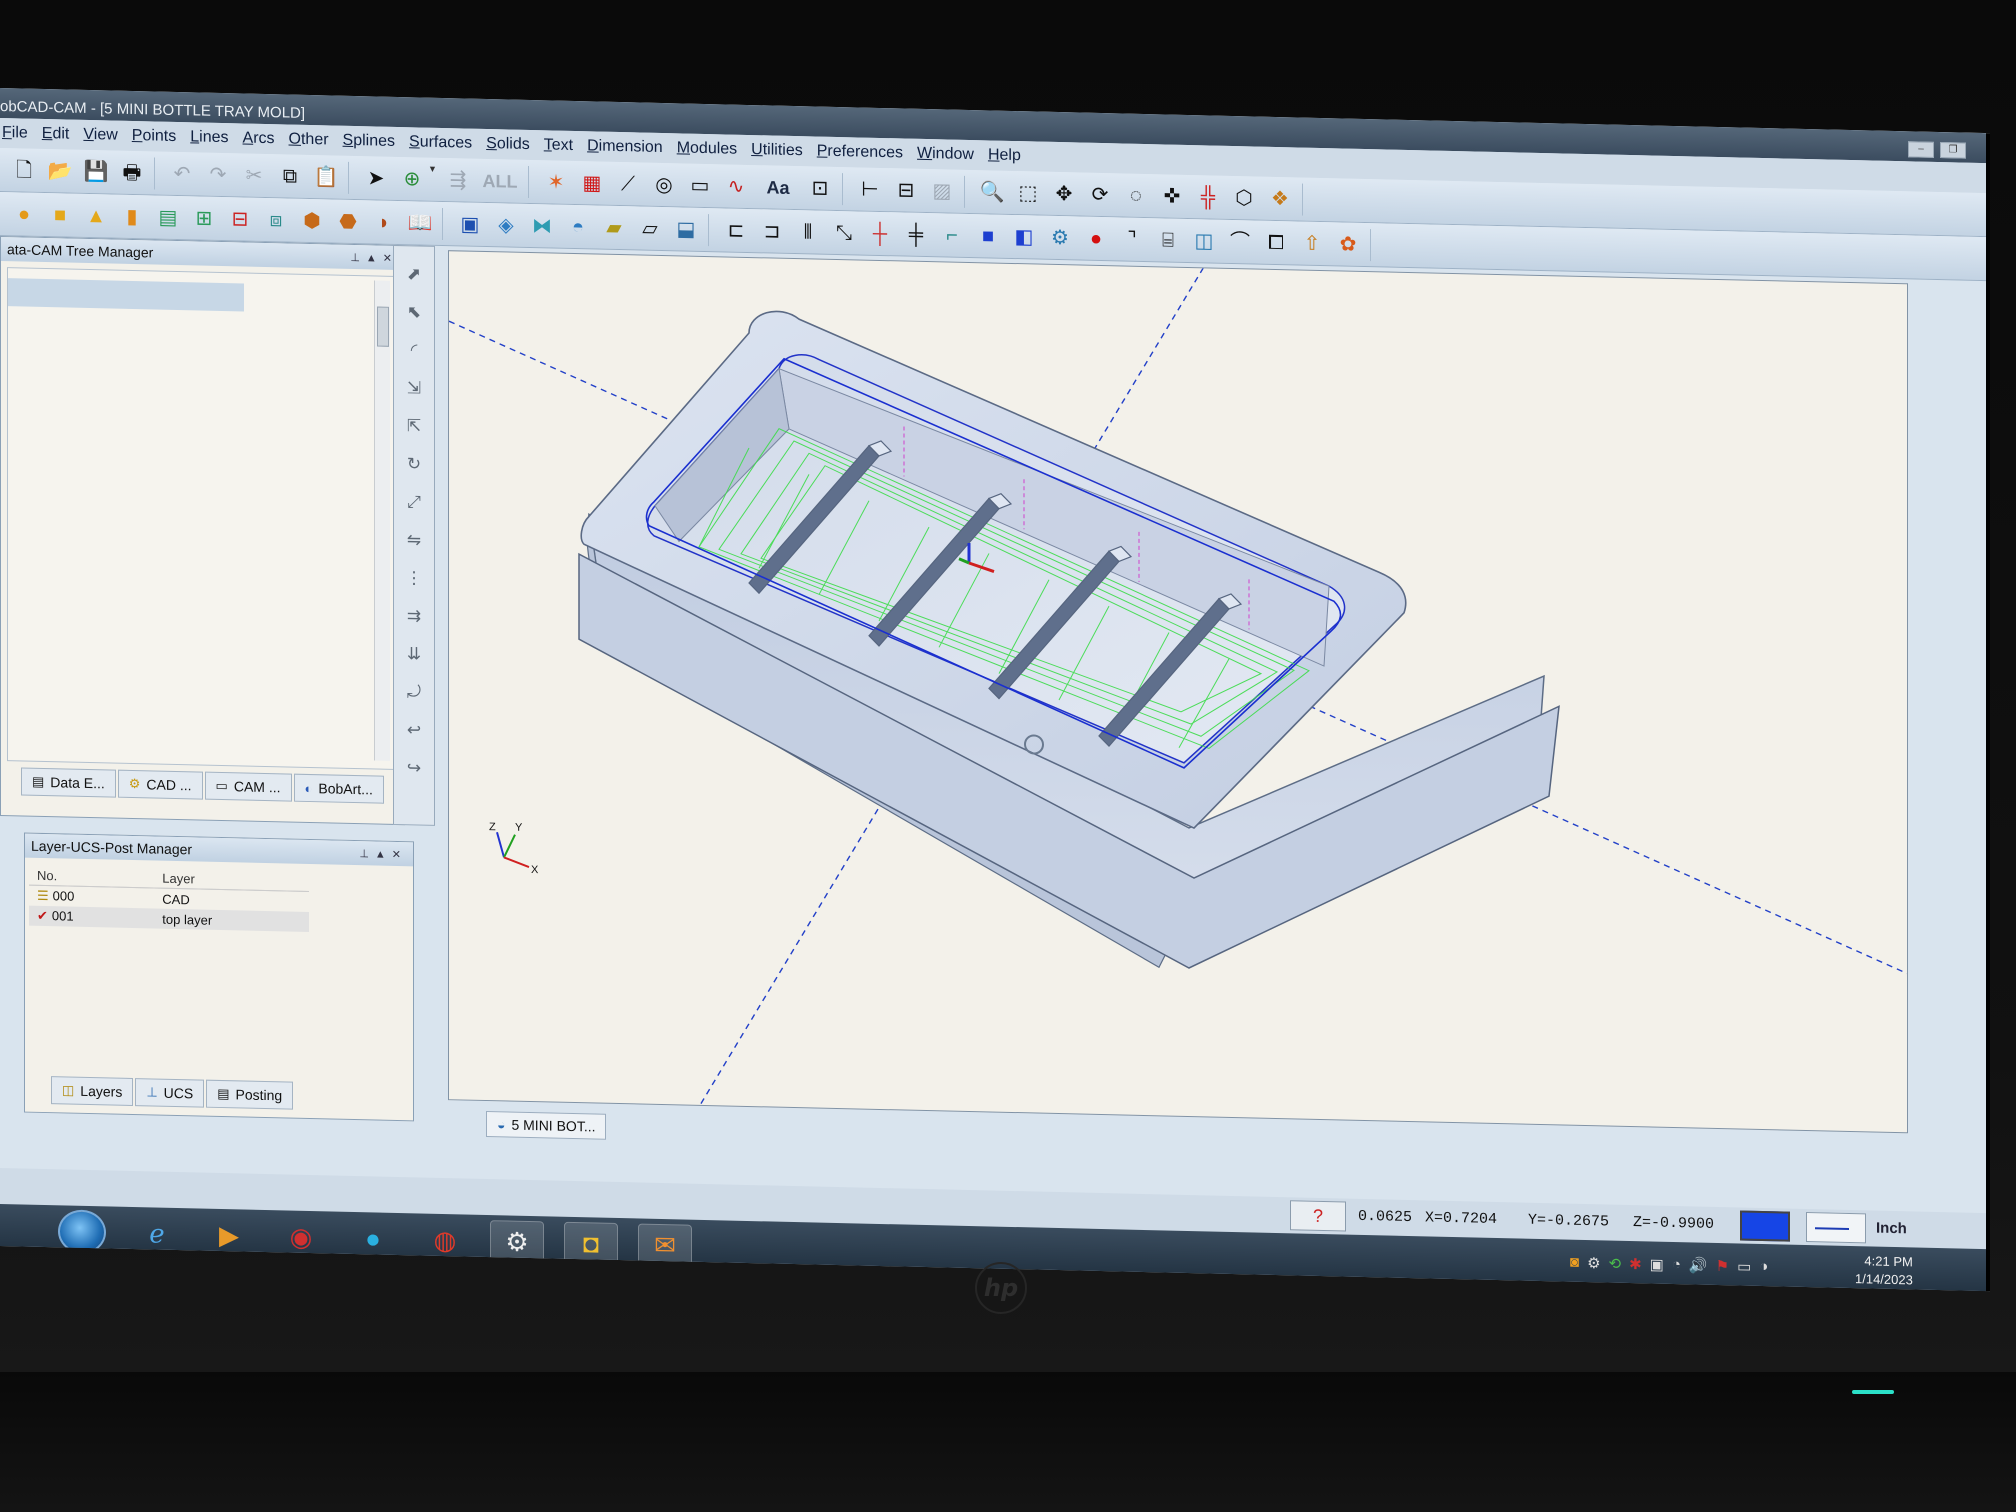 The image size is (2016, 1512). What do you see at coordinates (1921, 149) in the screenshot?
I see `minimize-button: –` at bounding box center [1921, 149].